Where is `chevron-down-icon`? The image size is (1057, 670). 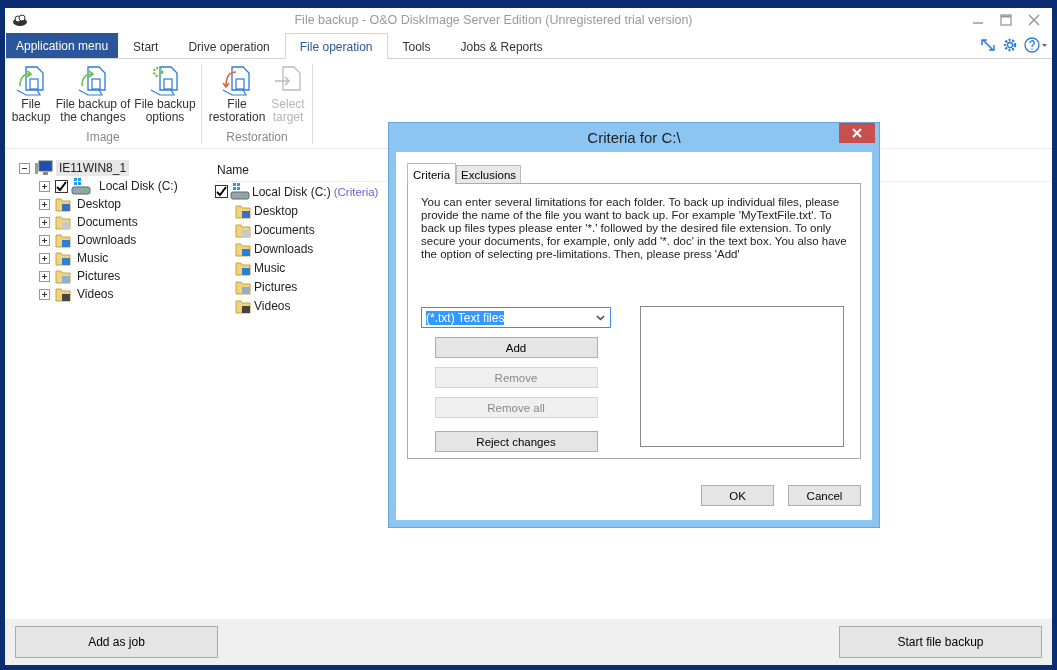
chevron-down-icon is located at coordinates (600, 317).